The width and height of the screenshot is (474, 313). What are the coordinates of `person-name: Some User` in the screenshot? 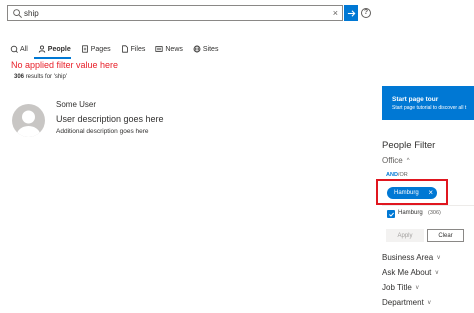 It's located at (76, 104).